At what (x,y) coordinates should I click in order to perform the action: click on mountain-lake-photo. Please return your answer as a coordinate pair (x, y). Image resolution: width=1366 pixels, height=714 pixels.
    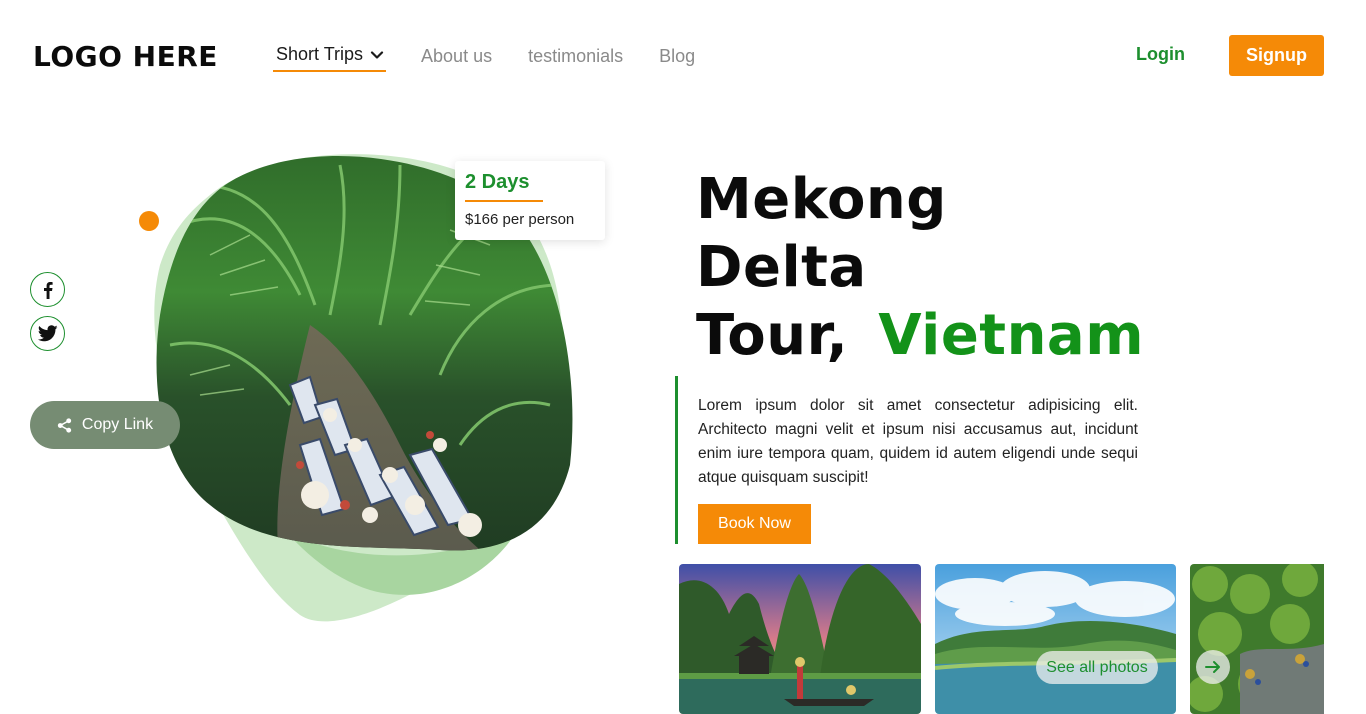
    Looking at the image, I should click on (1055, 639).